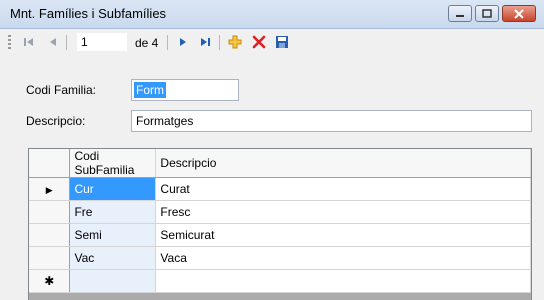 The height and width of the screenshot is (300, 544). I want to click on move-next-icon, so click(183, 42).